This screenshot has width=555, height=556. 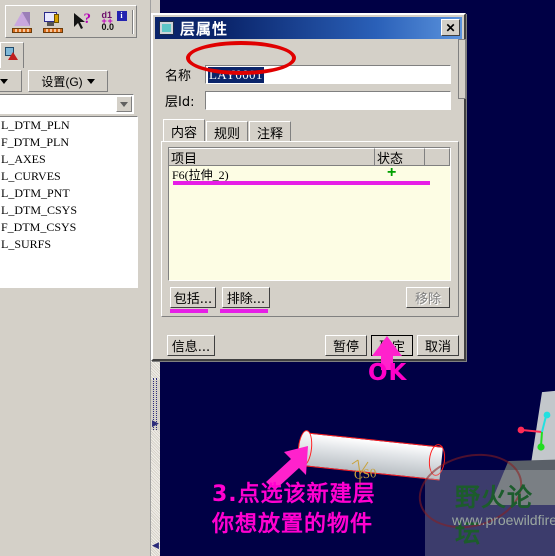 I want to click on tree-menubar: 设置(G), so click(x=75, y=81).